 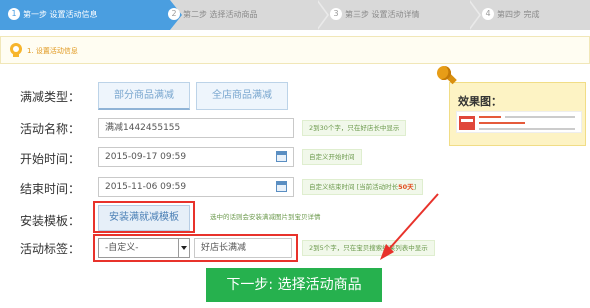 What do you see at coordinates (52, 51) in the screenshot?
I see `section-title: 1. 设置活动信息` at bounding box center [52, 51].